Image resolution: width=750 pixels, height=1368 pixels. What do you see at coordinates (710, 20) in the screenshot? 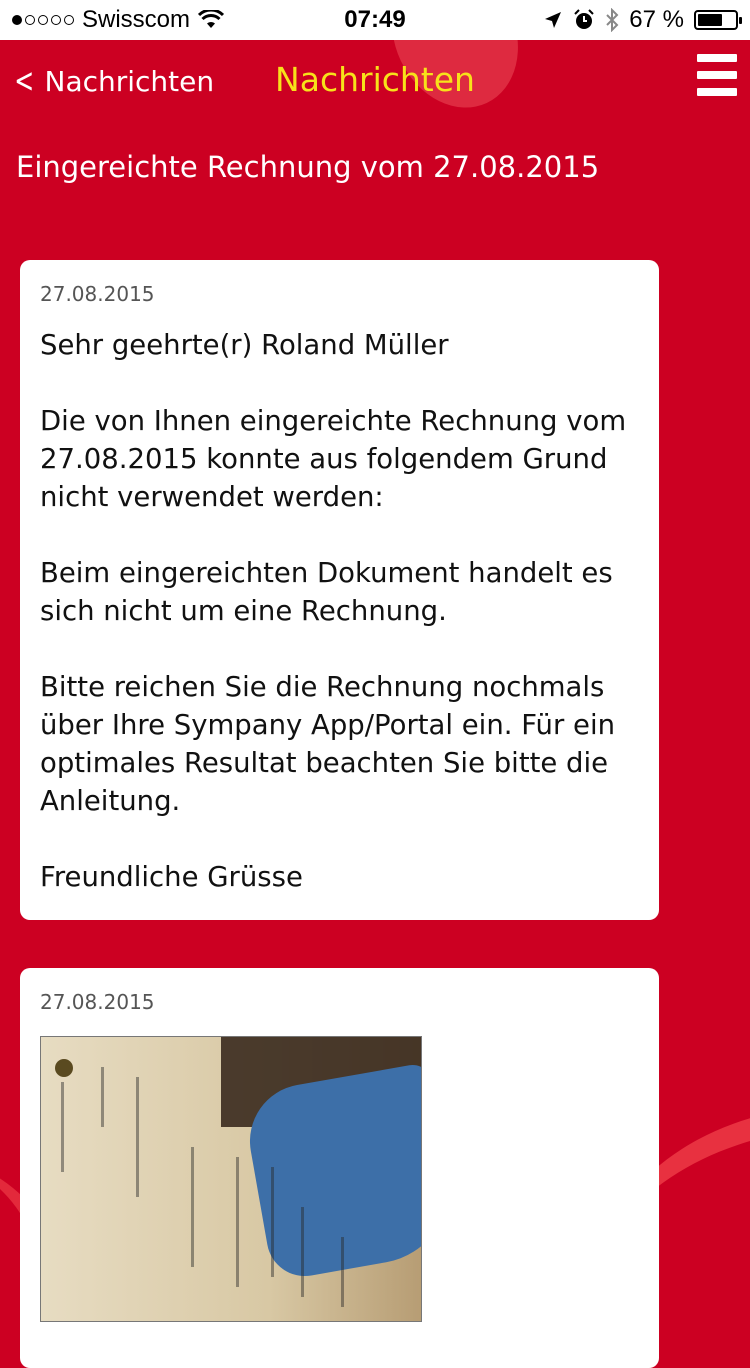
I see `battery-level` at bounding box center [710, 20].